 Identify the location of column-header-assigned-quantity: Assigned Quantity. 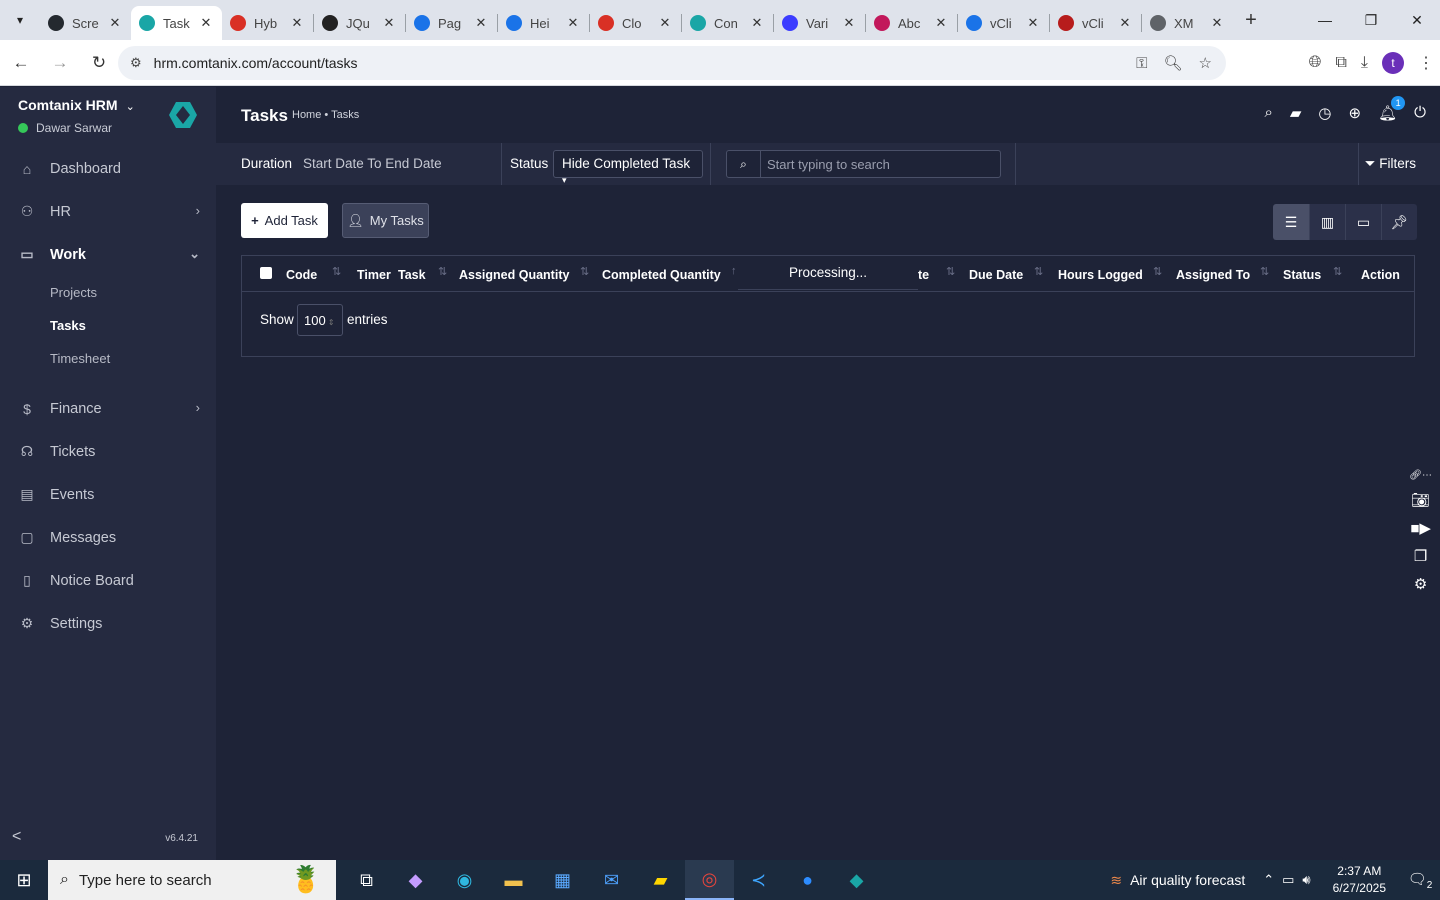
(514, 275).